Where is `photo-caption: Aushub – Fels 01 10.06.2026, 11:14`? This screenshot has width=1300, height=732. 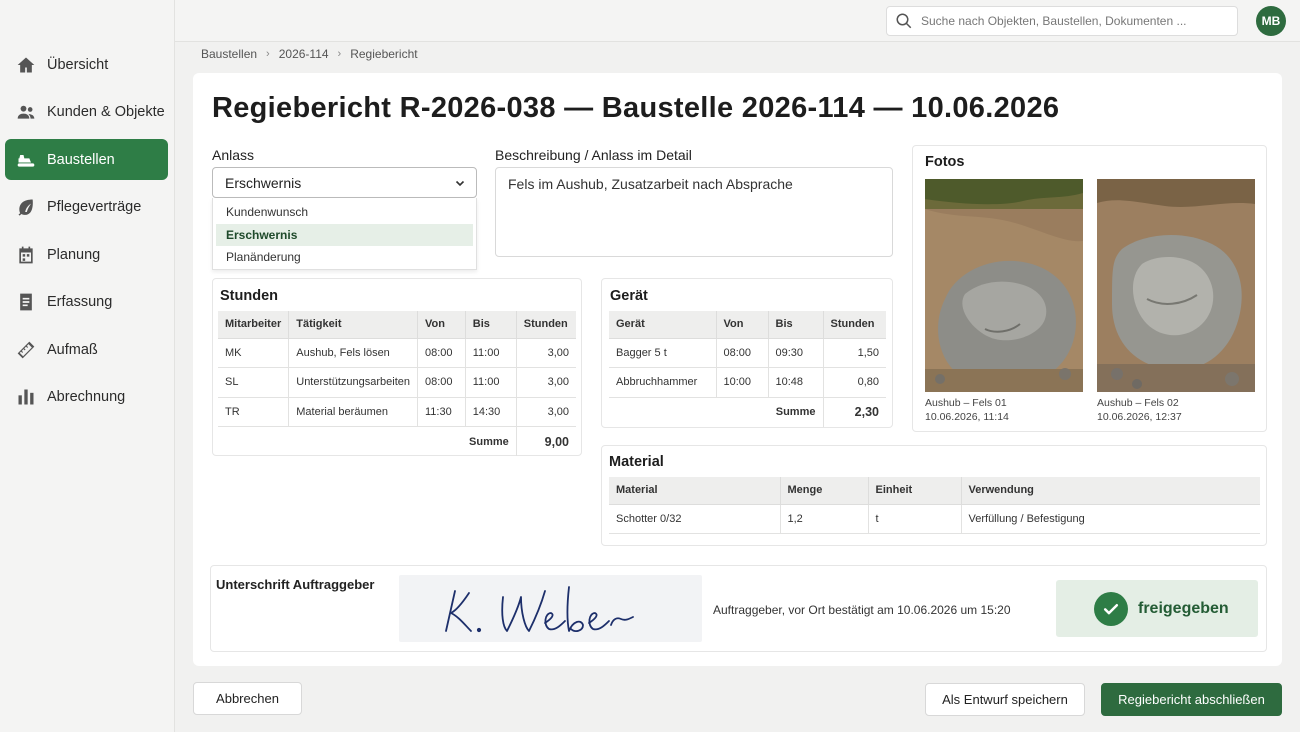 photo-caption: Aushub – Fels 01 10.06.2026, 11:14 is located at coordinates (967, 410).